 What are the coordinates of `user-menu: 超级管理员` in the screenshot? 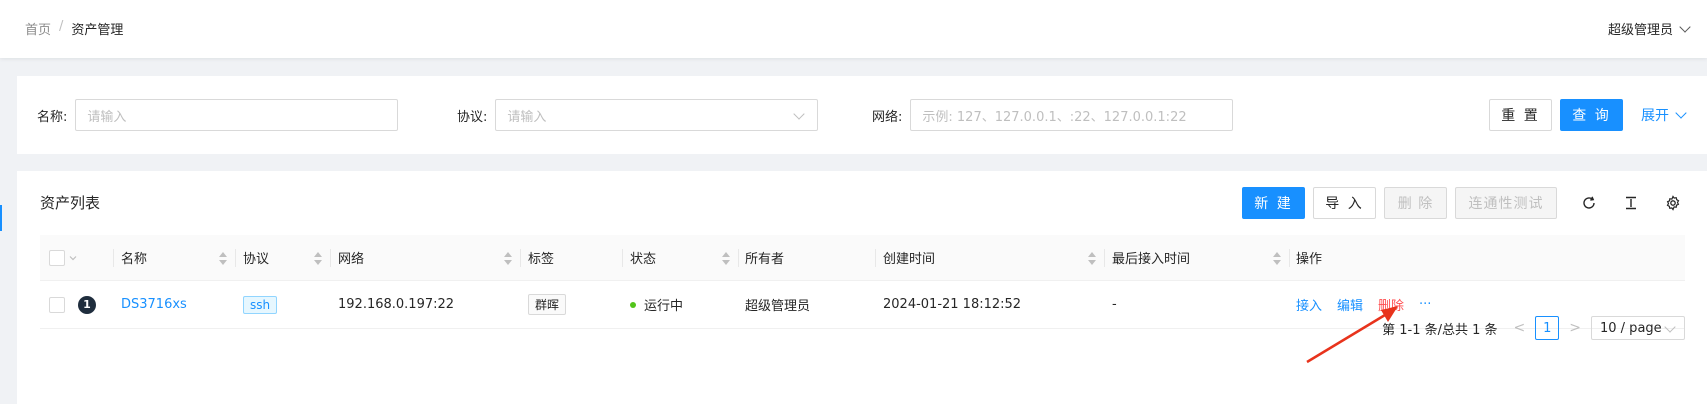 It's located at (1649, 28).